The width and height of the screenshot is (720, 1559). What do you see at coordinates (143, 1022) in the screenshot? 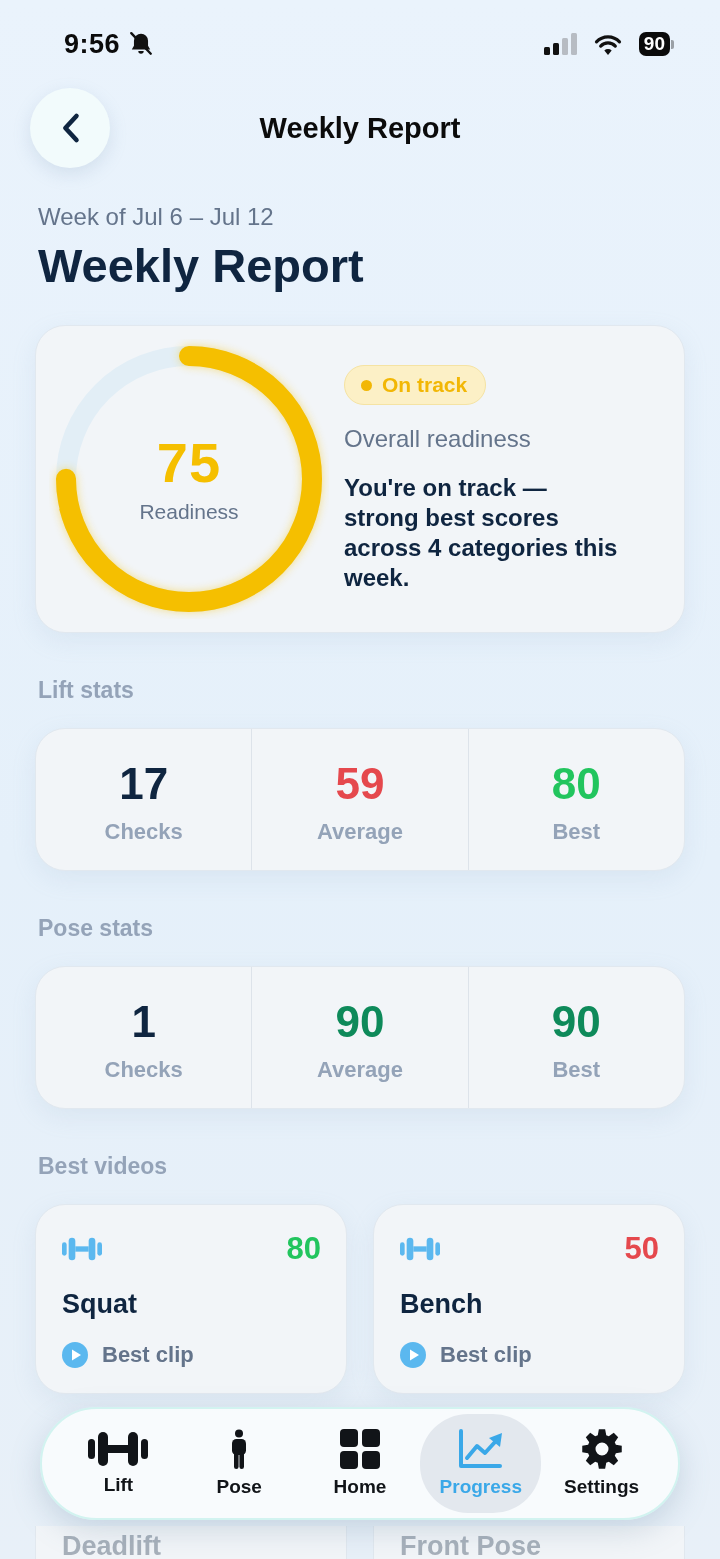
I see `stat-value: 1` at bounding box center [143, 1022].